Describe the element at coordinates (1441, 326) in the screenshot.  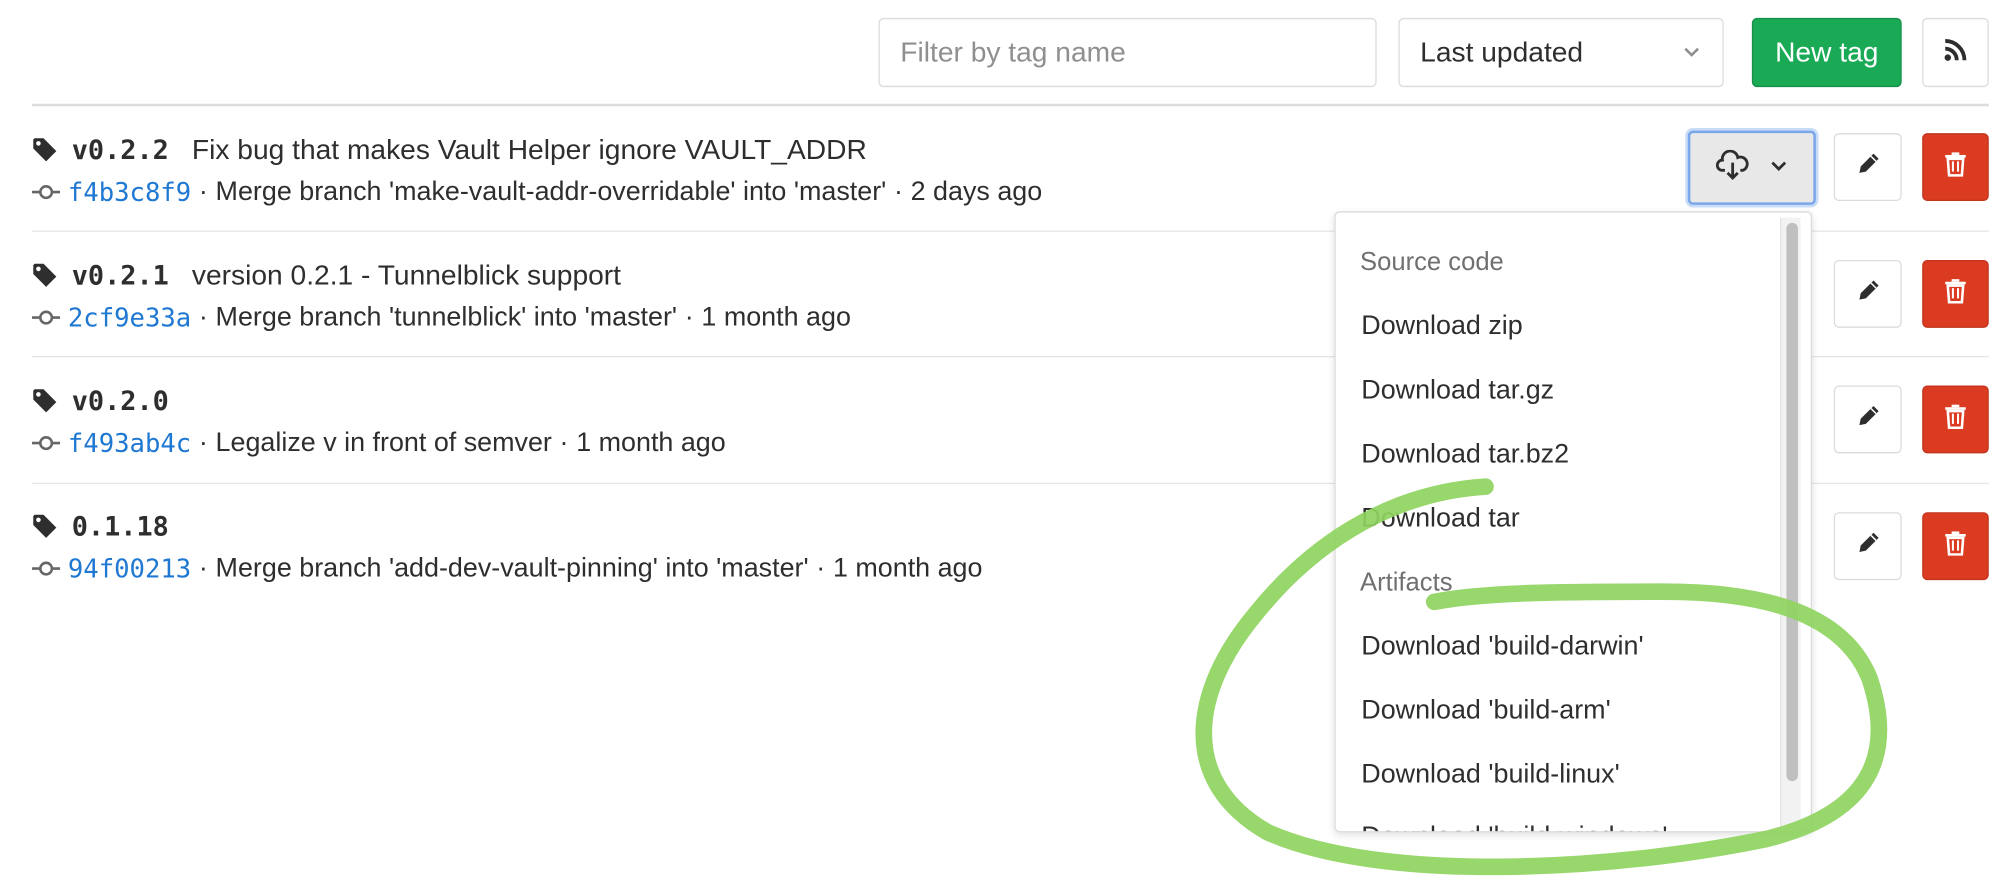
I see `download-zip-item: Download zip` at that location.